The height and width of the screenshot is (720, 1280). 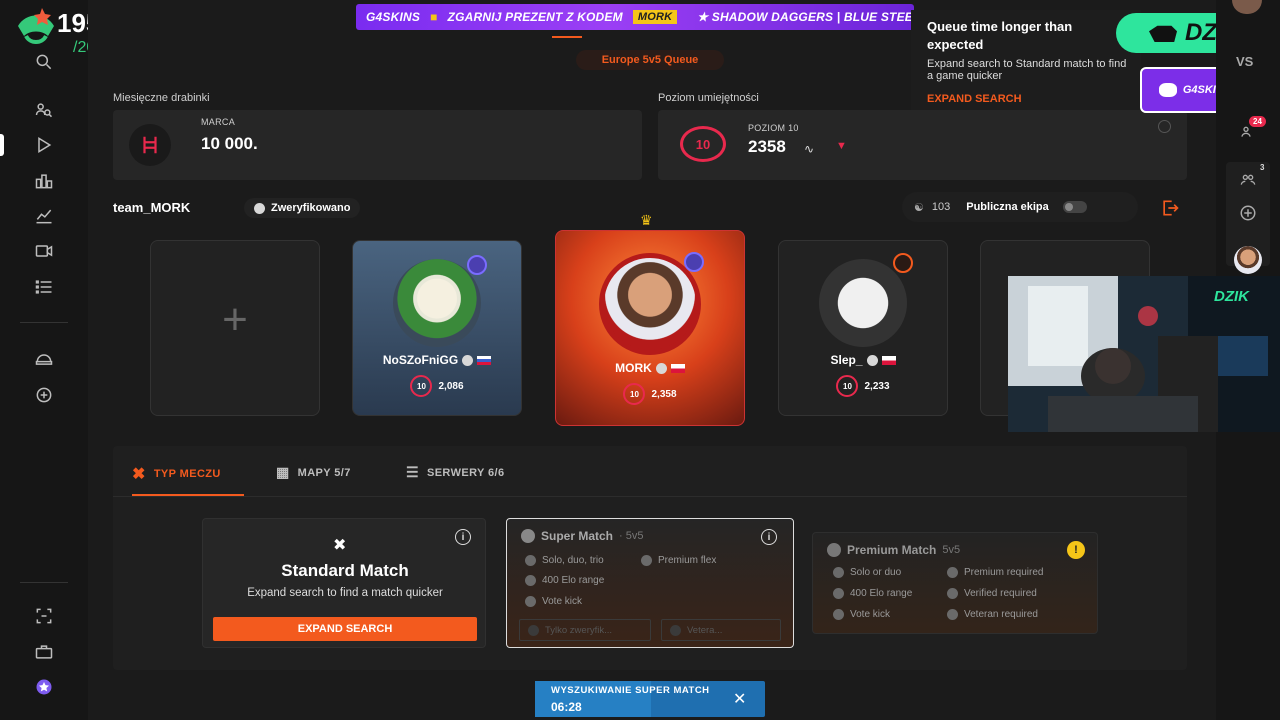 I want to click on standard-match-subtitle: Expand search to find a match quicker, so click(x=345, y=593).